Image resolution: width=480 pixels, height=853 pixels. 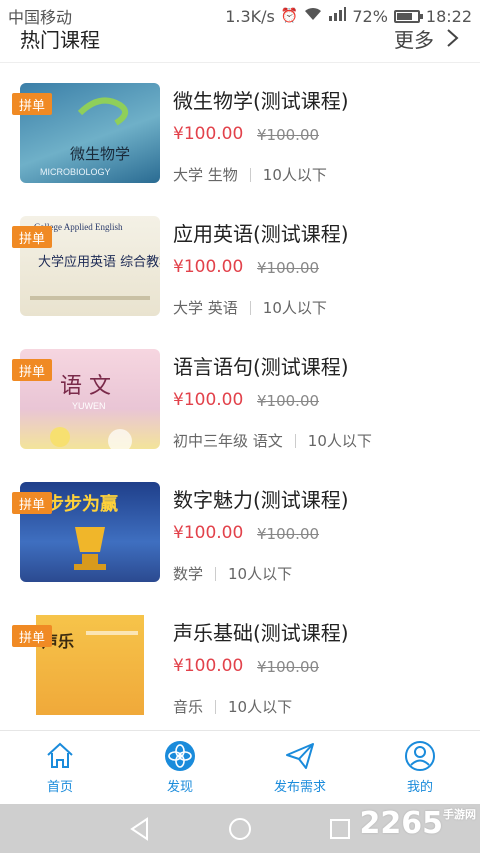 What do you see at coordinates (179, 787) in the screenshot?
I see `tab-discover-label: 发现` at bounding box center [179, 787].